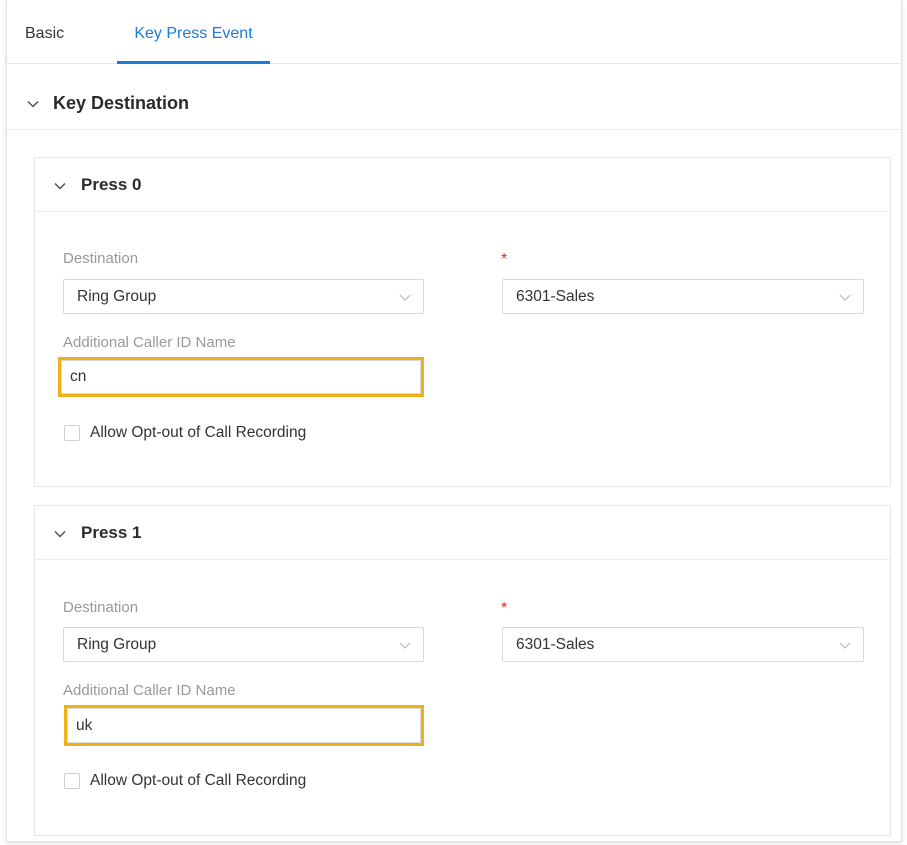 Image resolution: width=907 pixels, height=845 pixels. I want to click on section-title: Key Destination, so click(121, 103).